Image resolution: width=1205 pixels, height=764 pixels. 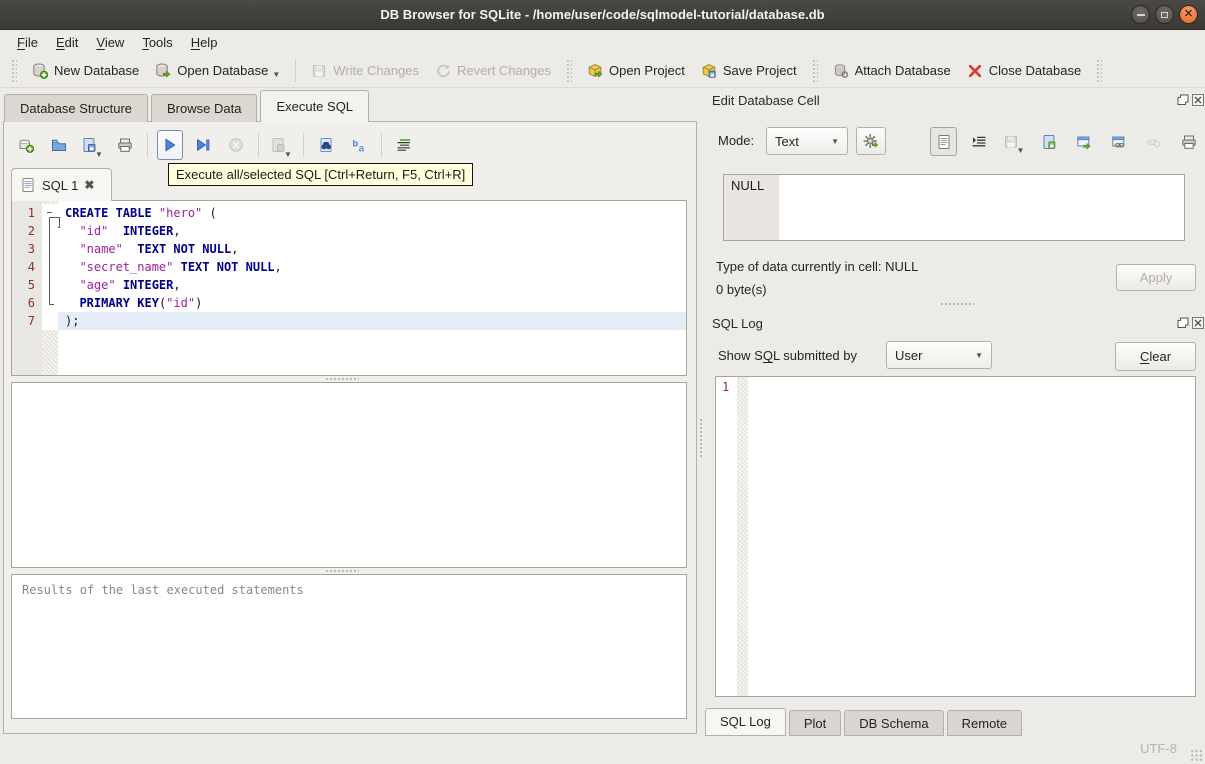 I want to click on bottom-tab-sql-log: SQL Log, so click(x=745, y=722).